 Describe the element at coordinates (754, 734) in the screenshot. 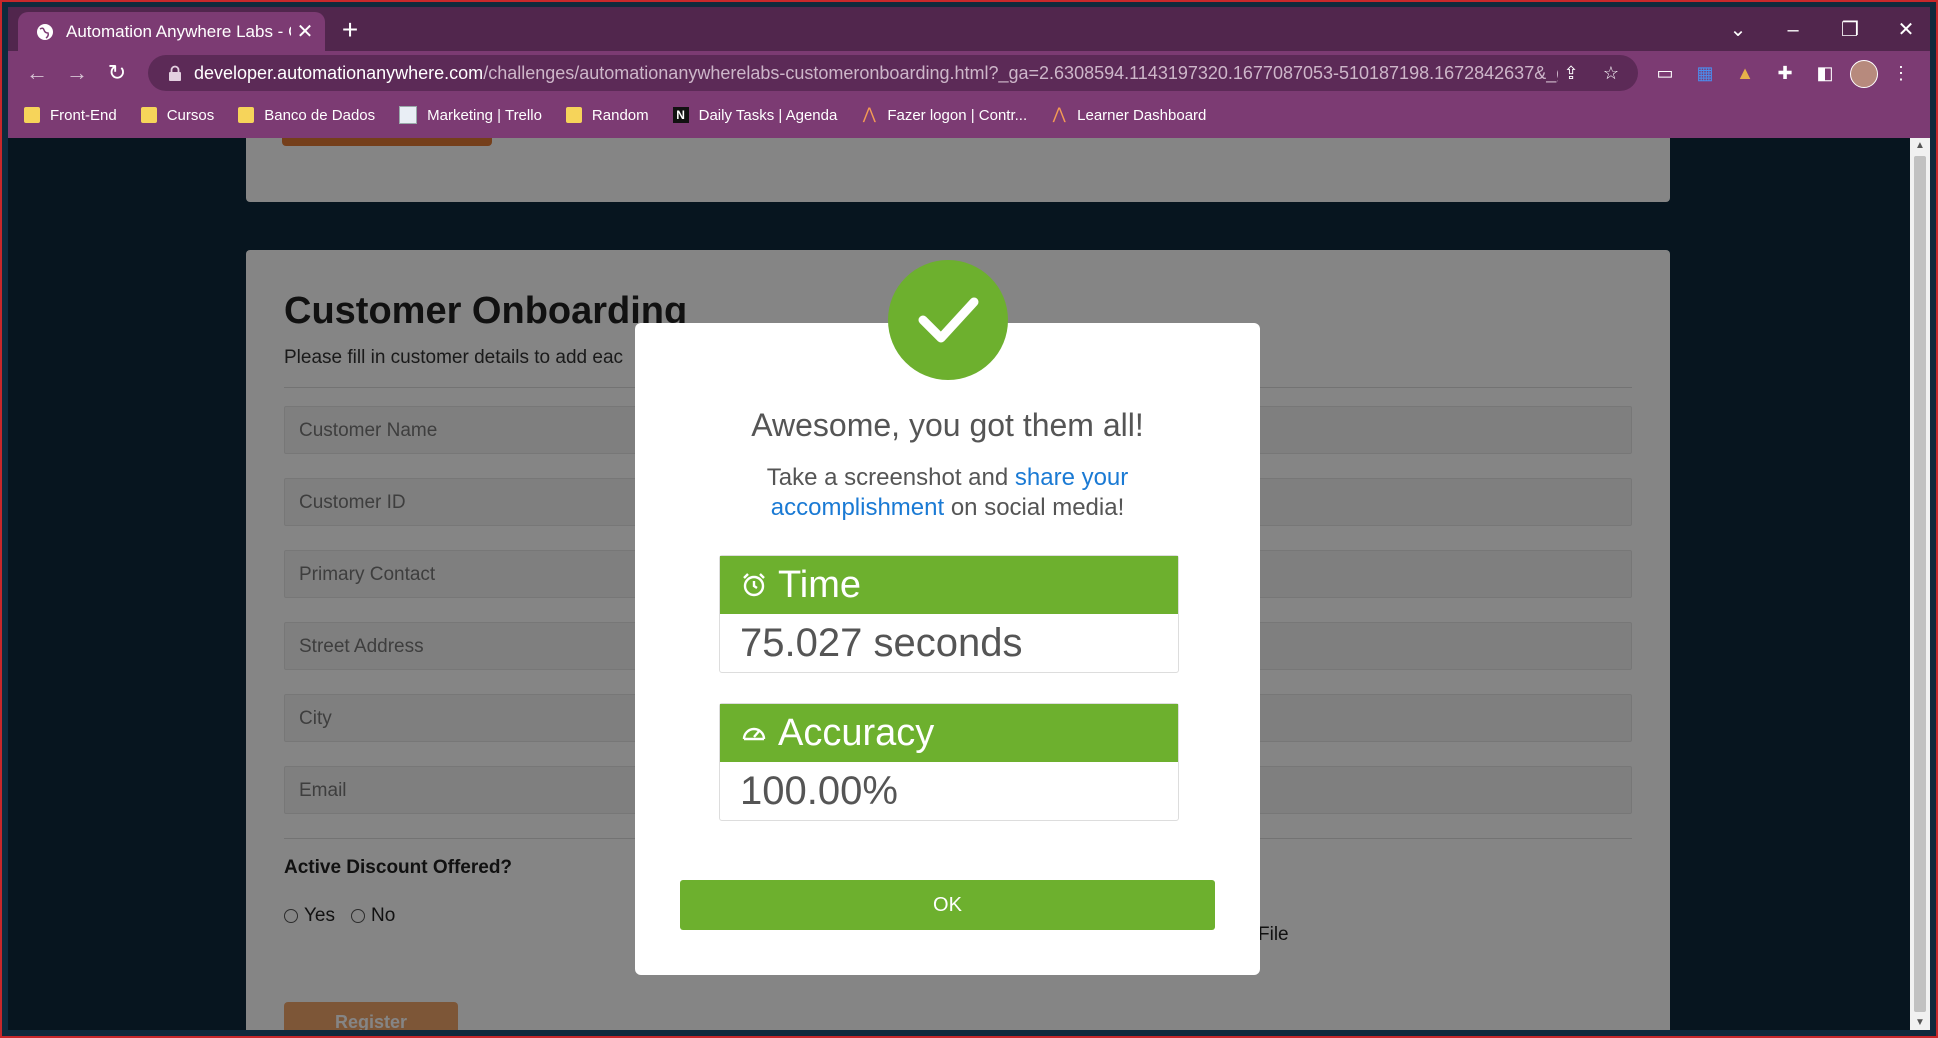

I see `speedometer-icon` at that location.